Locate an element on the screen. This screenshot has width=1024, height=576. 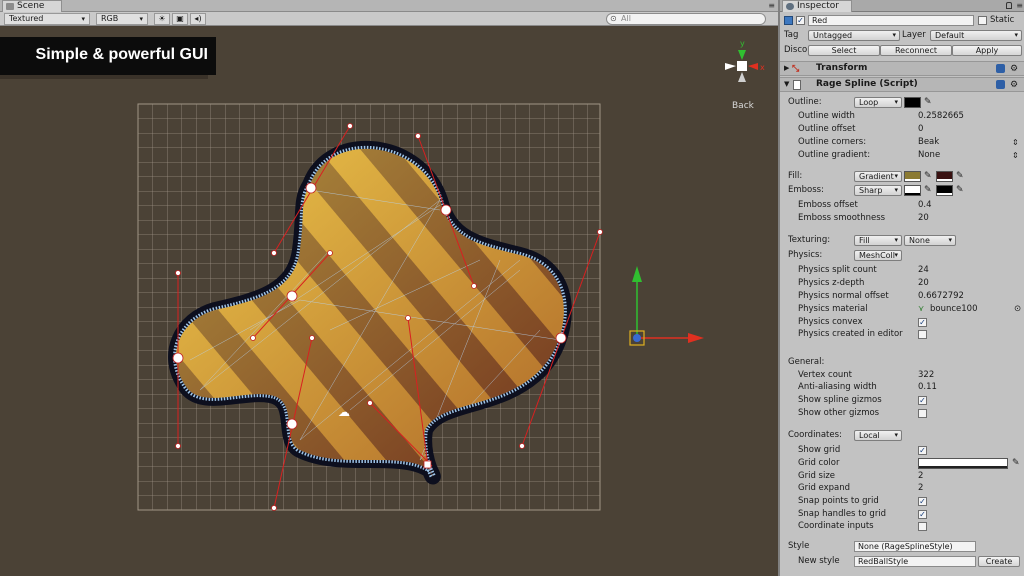
transform-header: ▶ ⤡ Transform ⚙ is located at coordinates (902, 68).